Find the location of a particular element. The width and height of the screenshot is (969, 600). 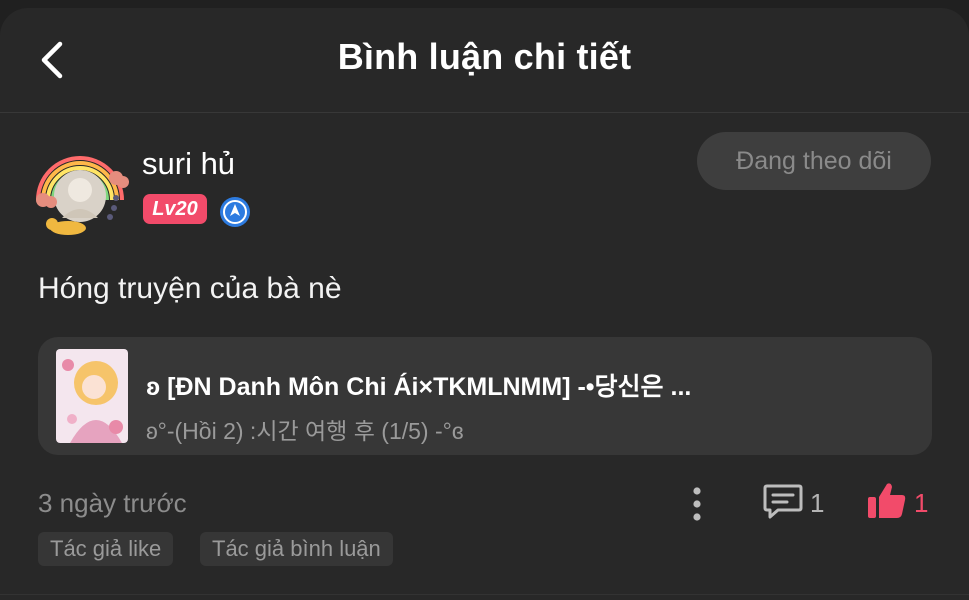

comment-count: 1 is located at coordinates (817, 503).